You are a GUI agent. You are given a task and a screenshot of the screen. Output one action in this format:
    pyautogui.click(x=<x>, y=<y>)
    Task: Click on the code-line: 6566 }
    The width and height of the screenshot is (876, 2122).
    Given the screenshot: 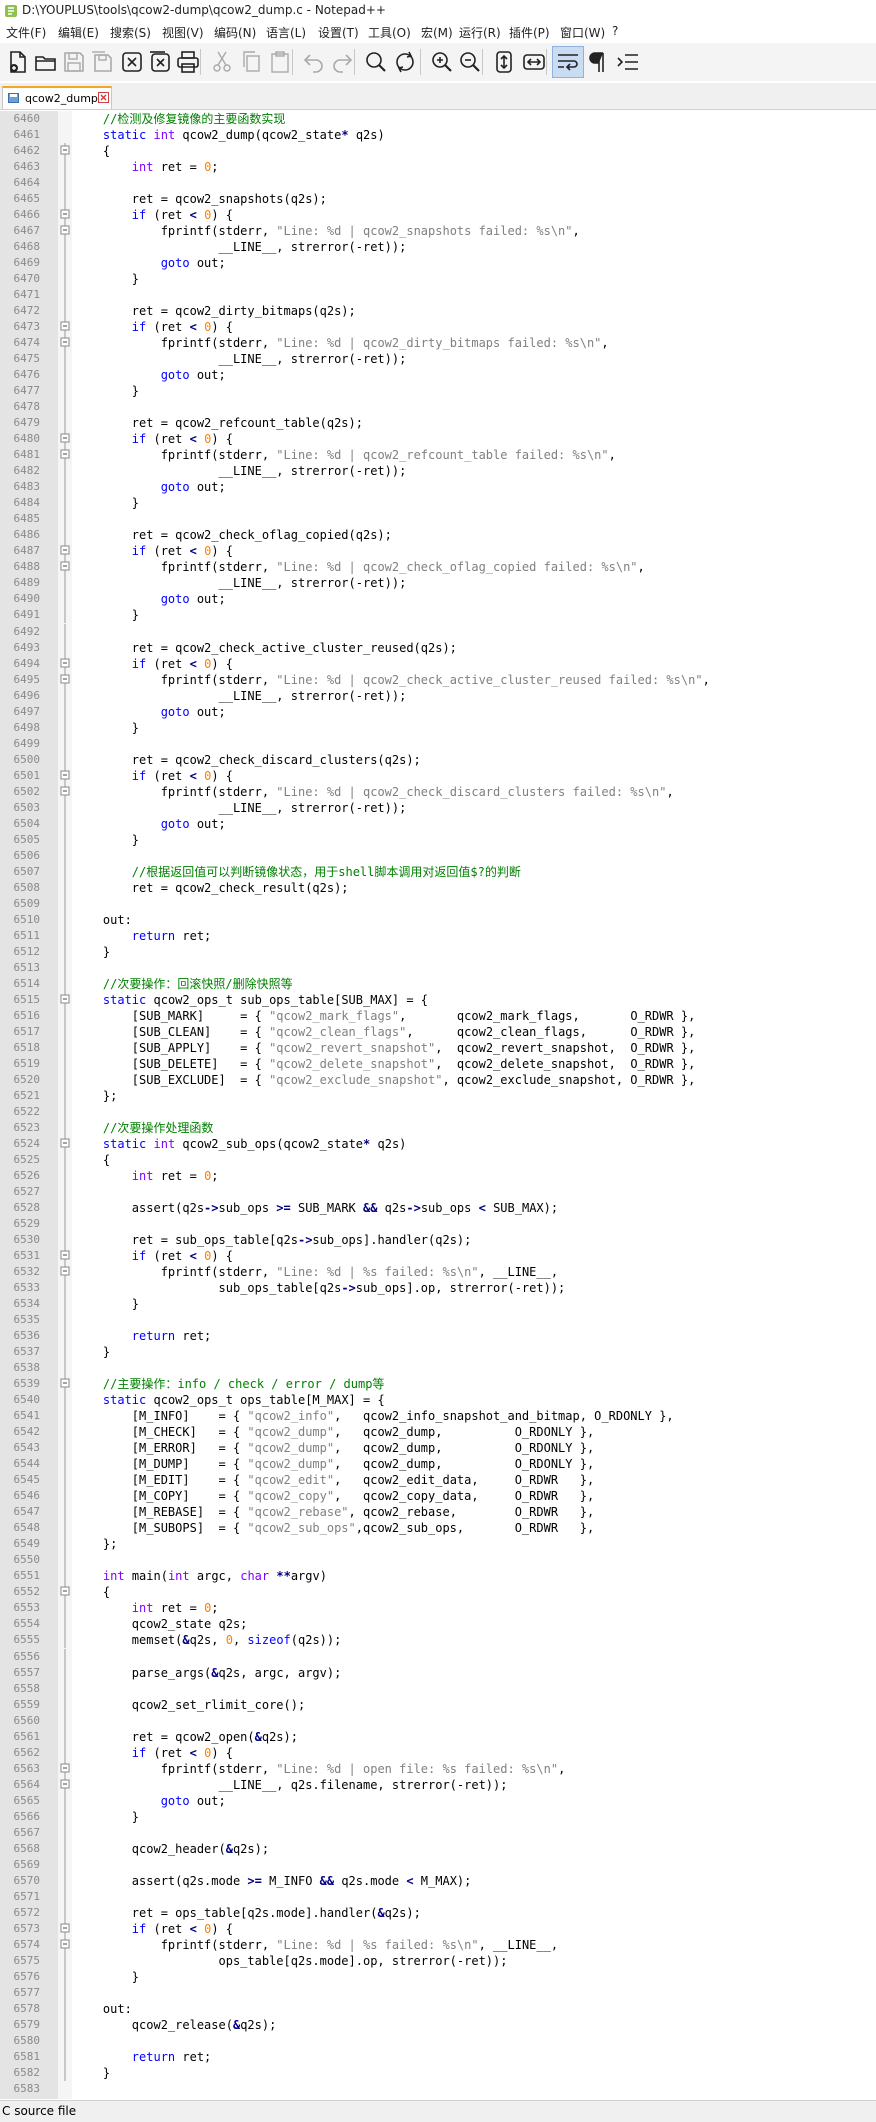 What is the action you would take?
    pyautogui.click(x=438, y=1816)
    